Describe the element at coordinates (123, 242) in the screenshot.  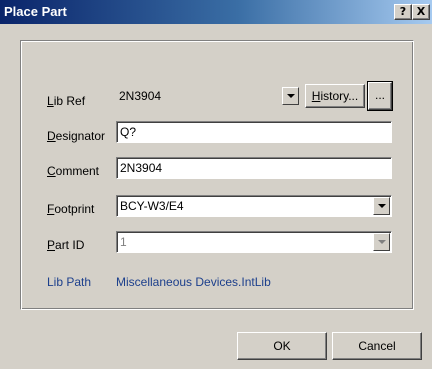
I see `part-id-value: 1` at that location.